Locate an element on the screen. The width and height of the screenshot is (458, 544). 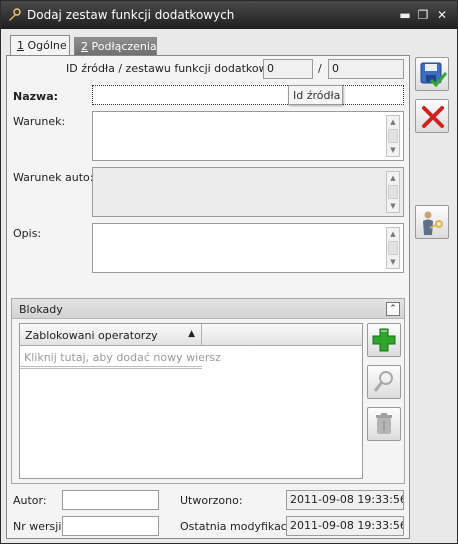
tab-podlaczenia-label: Podłączenia is located at coordinates (122, 46).